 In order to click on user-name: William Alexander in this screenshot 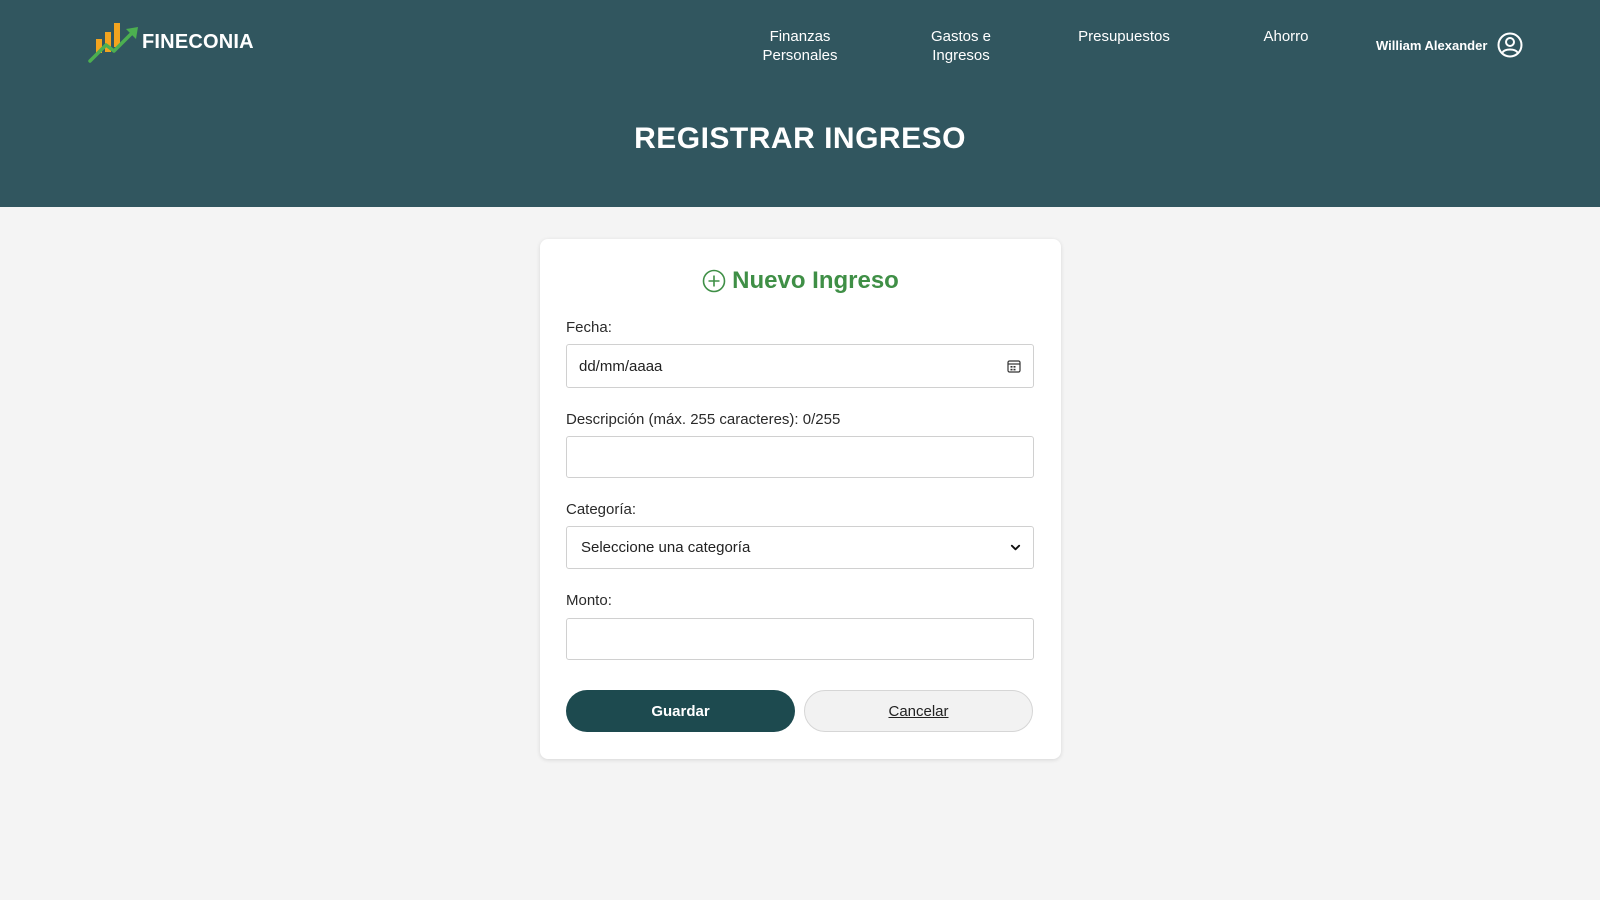, I will do `click(1432, 45)`.